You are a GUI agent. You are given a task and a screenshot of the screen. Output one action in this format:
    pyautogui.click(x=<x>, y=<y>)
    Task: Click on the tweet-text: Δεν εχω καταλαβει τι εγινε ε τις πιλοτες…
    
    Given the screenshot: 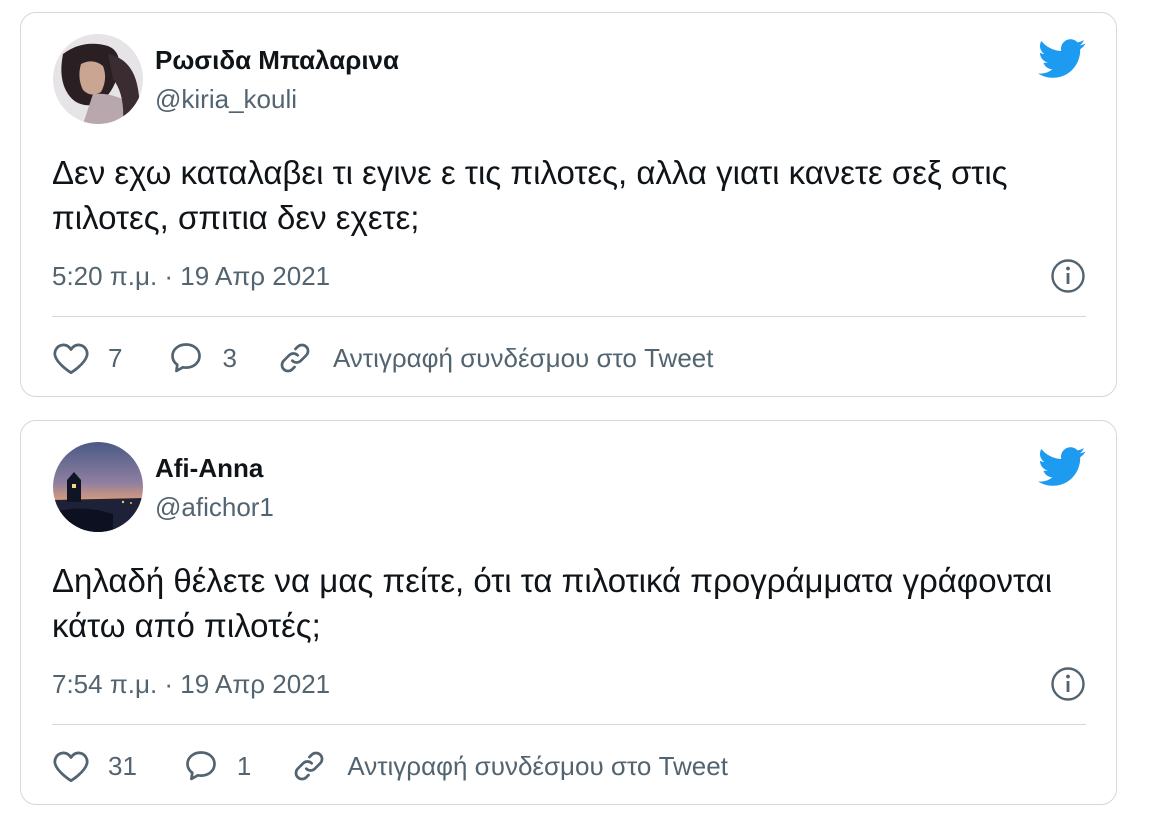 What is the action you would take?
    pyautogui.click(x=530, y=195)
    